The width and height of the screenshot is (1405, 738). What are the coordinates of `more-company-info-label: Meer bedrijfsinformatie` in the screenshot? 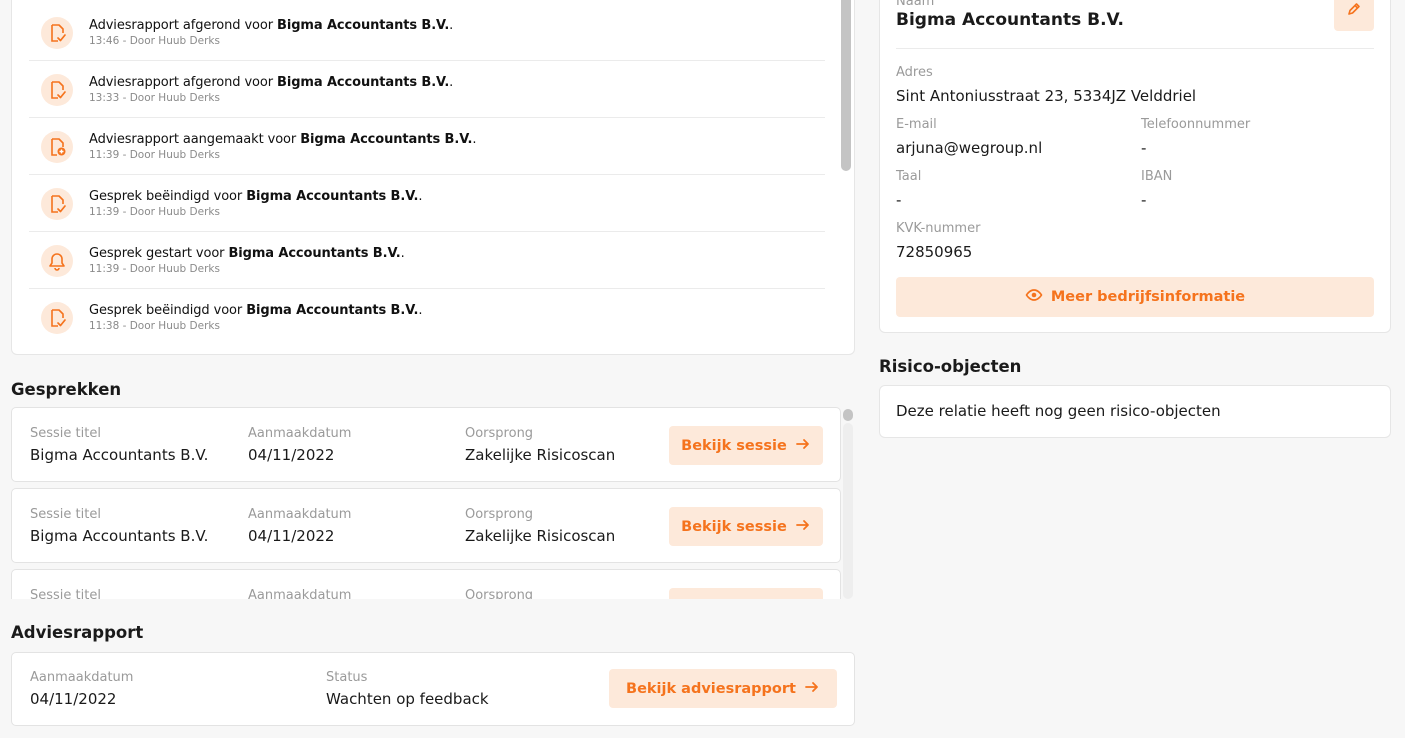 It's located at (1148, 297).